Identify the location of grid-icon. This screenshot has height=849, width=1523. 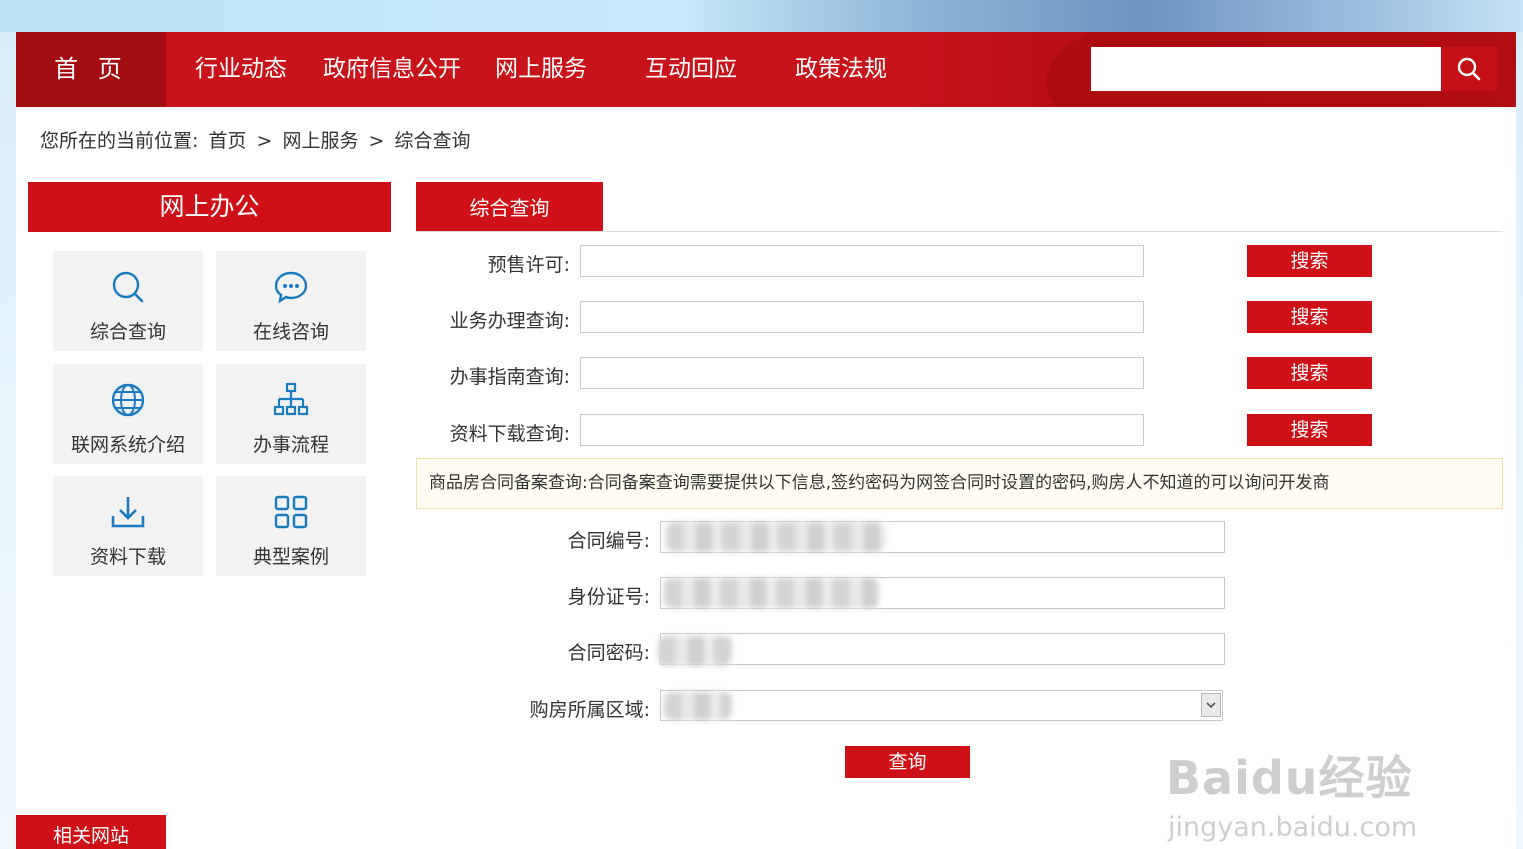
(291, 512).